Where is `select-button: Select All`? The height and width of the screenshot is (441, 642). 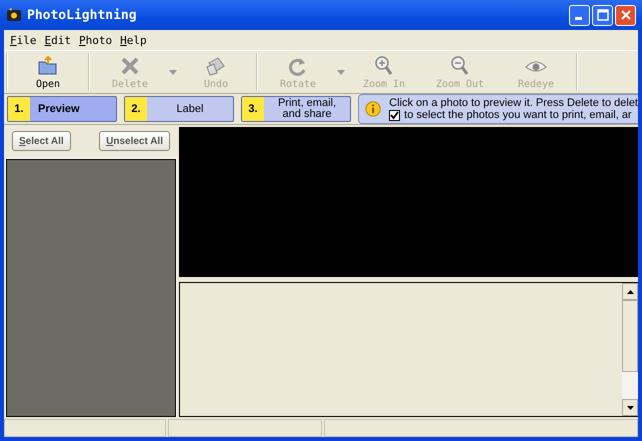
select-button: Select All is located at coordinates (41, 141).